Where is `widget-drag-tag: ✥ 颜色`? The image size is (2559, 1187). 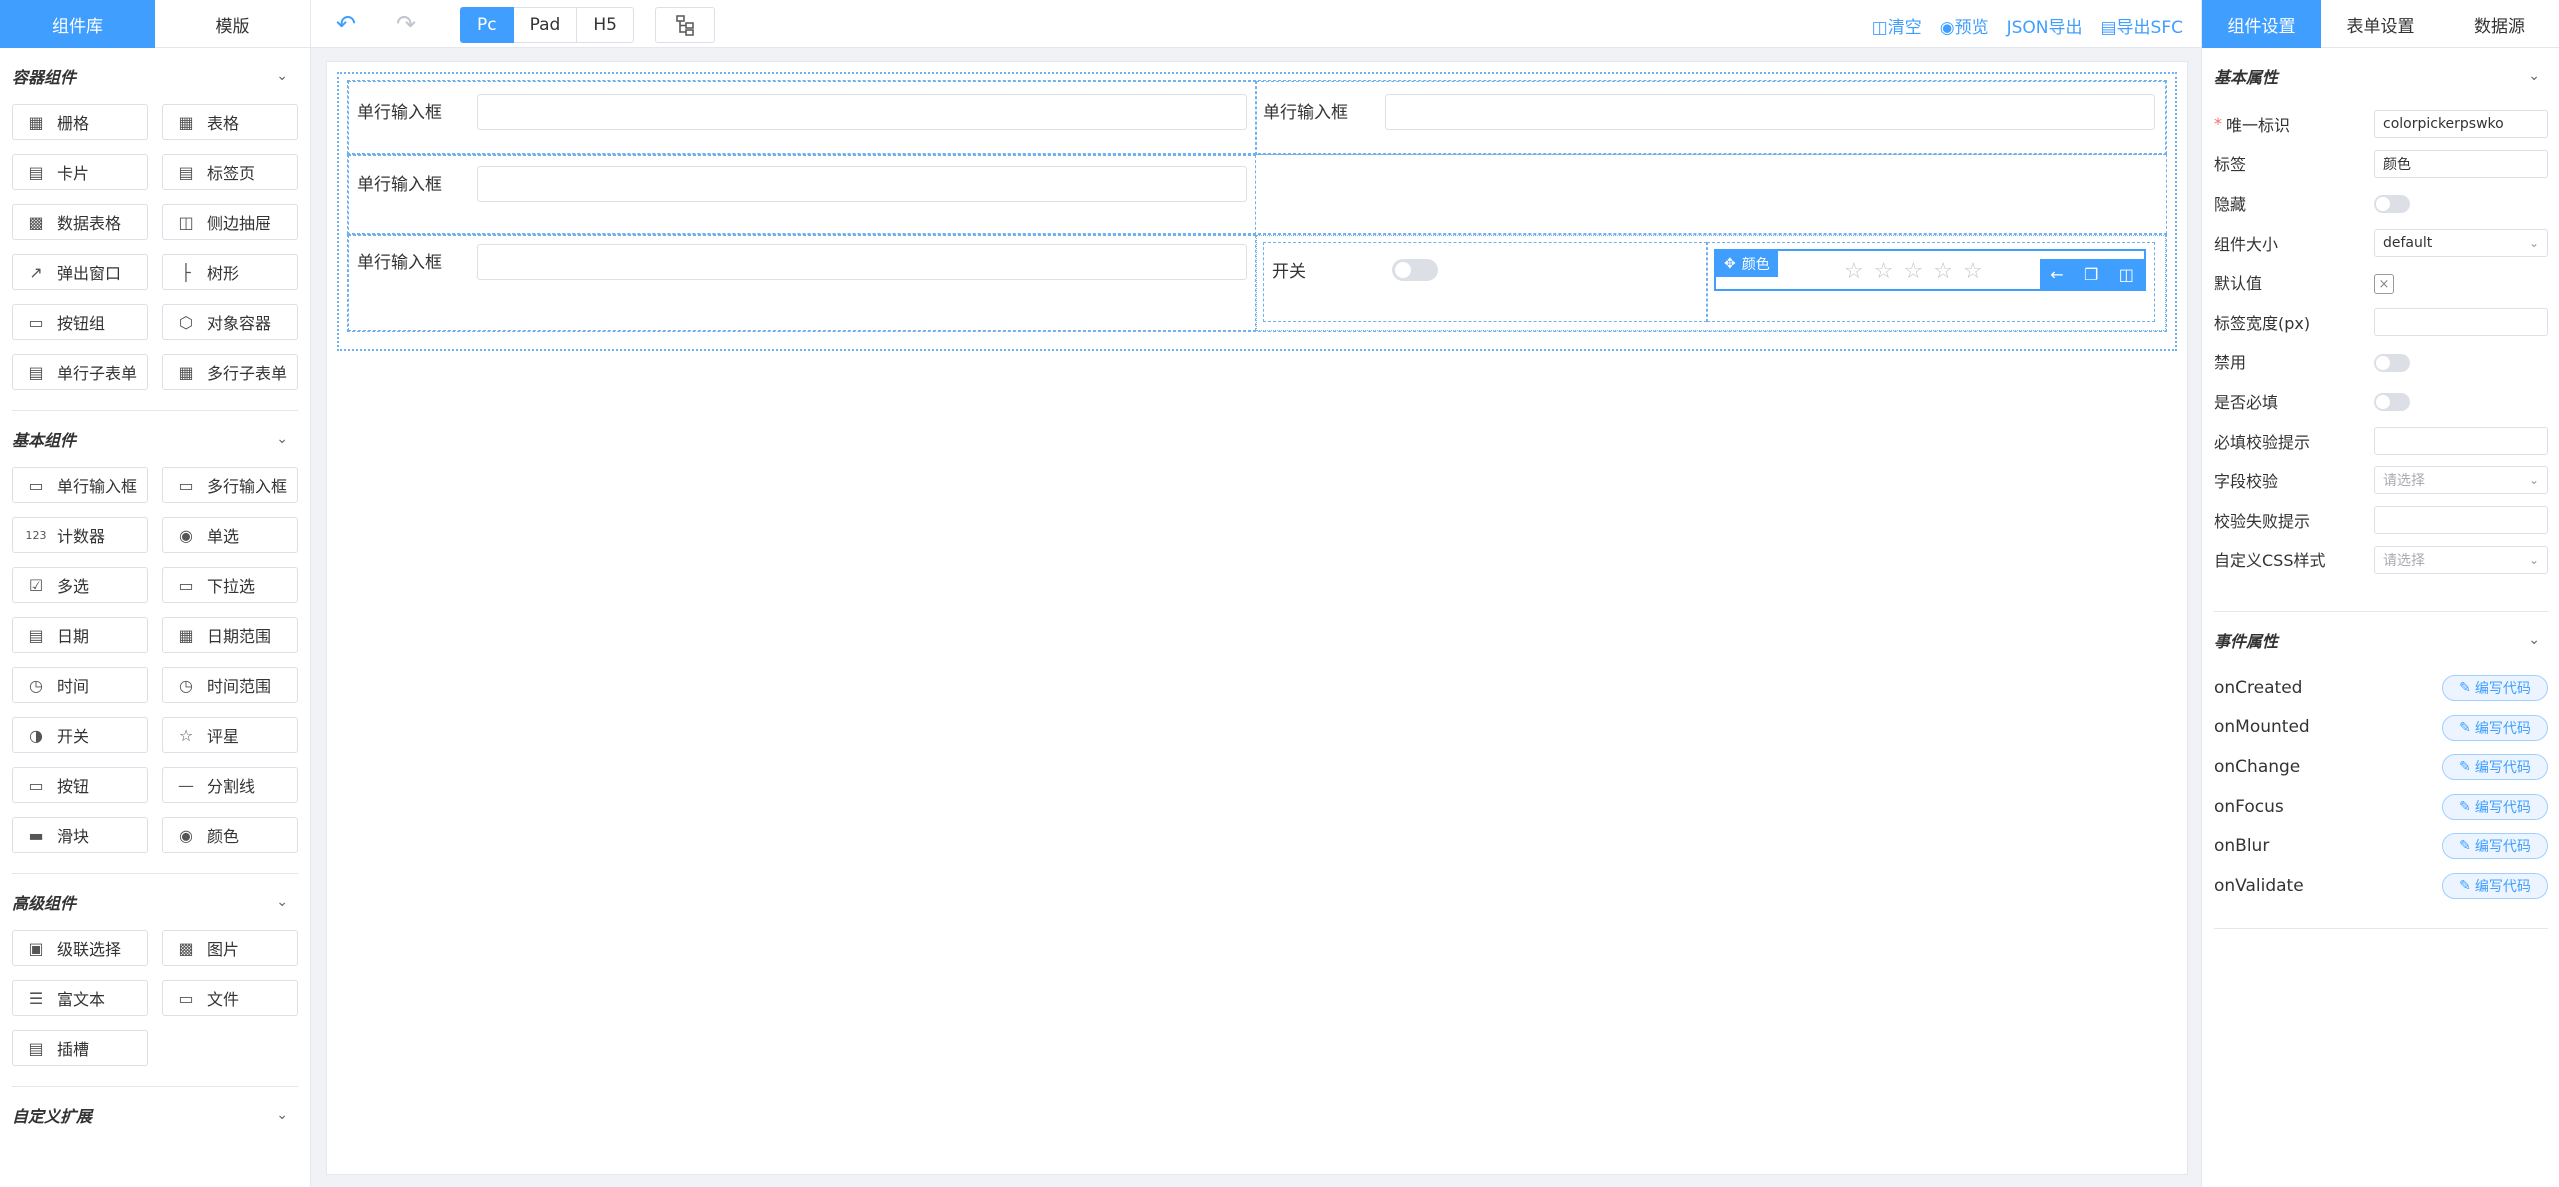
widget-drag-tag: ✥ 颜色 is located at coordinates (1747, 264).